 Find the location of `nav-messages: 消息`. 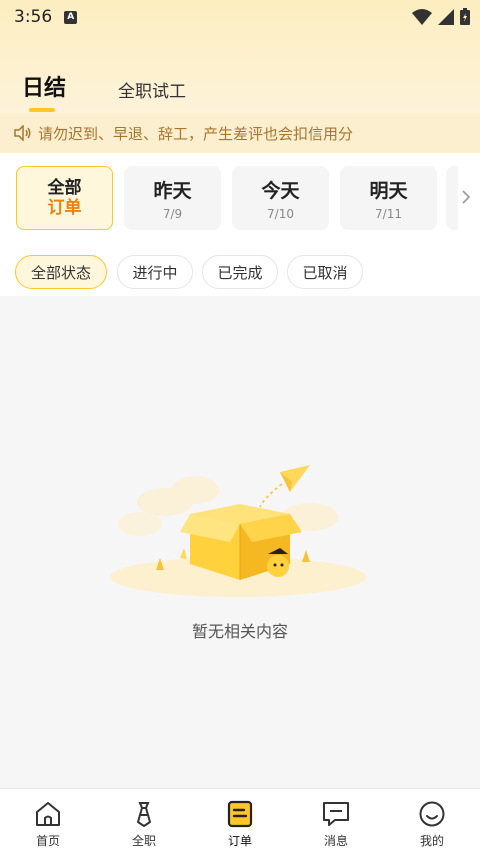

nav-messages: 消息 is located at coordinates (336, 821).